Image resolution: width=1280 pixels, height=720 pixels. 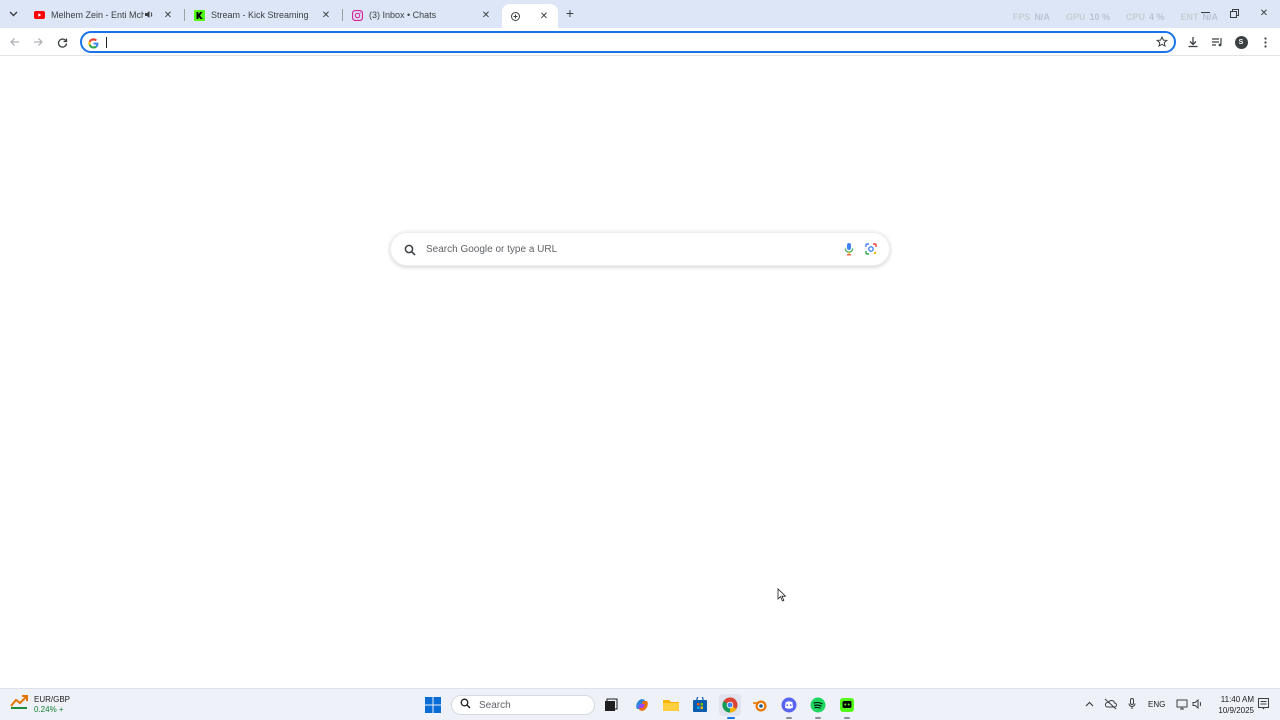 I want to click on profile-avatar: S, so click(x=1241, y=42).